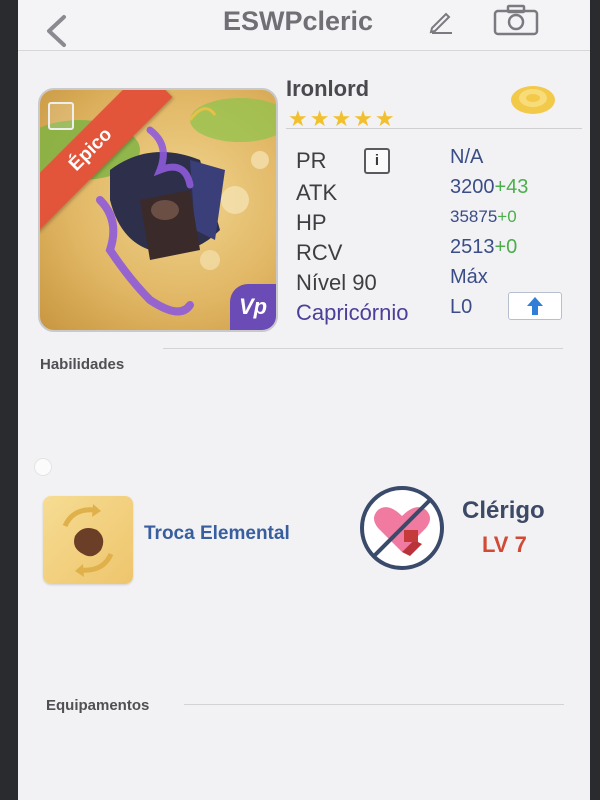 This screenshot has width=600, height=800. I want to click on skills-section-title: Habilidades, so click(82, 364).